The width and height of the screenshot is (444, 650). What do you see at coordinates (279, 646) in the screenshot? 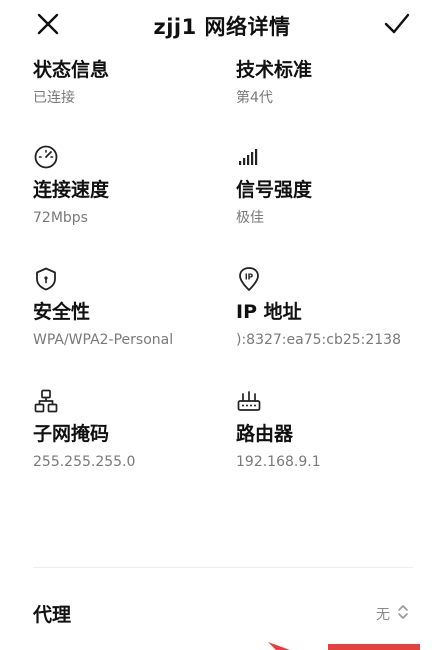
I see `bottom-partial-shape` at bounding box center [279, 646].